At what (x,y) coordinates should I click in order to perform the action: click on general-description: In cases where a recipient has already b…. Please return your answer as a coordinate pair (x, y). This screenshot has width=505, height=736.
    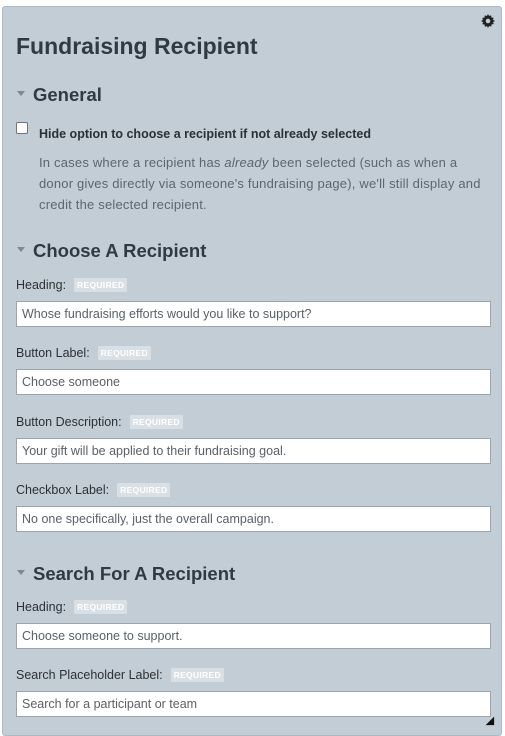
    Looking at the image, I should click on (260, 183).